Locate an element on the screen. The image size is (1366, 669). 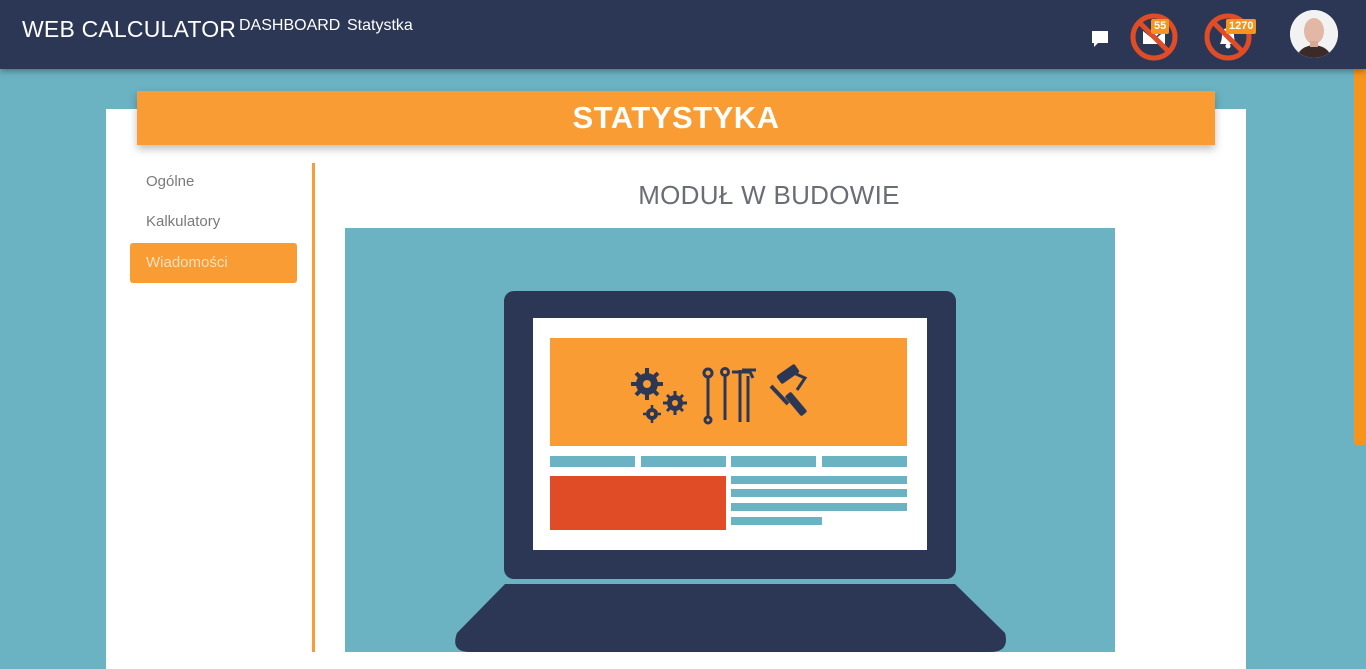
mail-count-badge: 55 is located at coordinates (1160, 26).